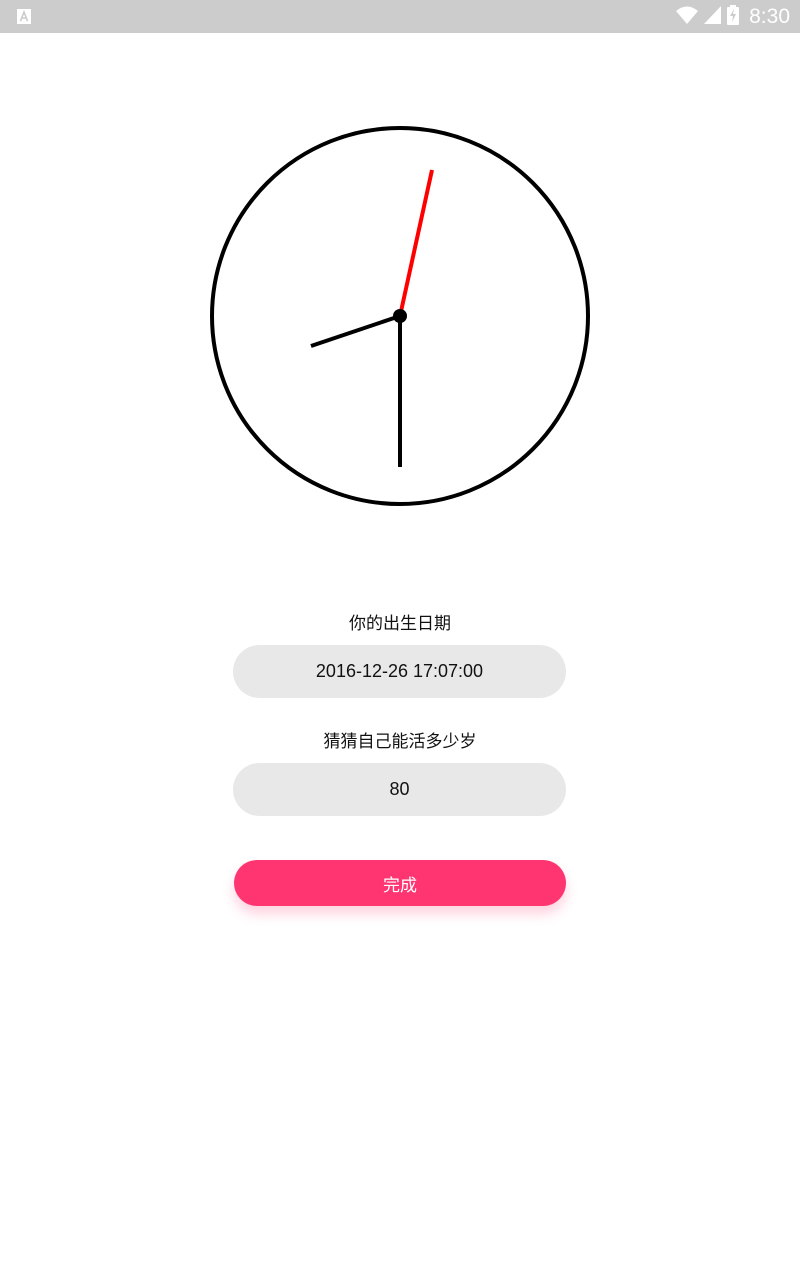  I want to click on status-bar: 8:30, so click(400, 16).